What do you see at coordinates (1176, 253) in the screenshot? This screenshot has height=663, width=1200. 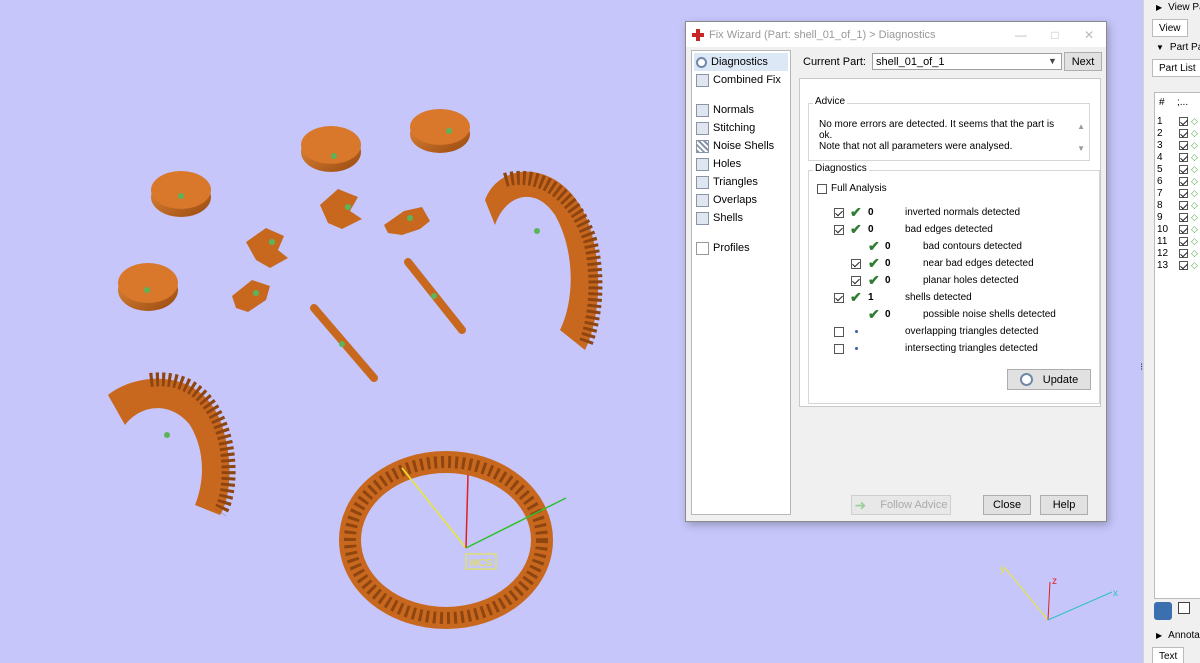 I see `table-row: 12 ◇` at bounding box center [1176, 253].